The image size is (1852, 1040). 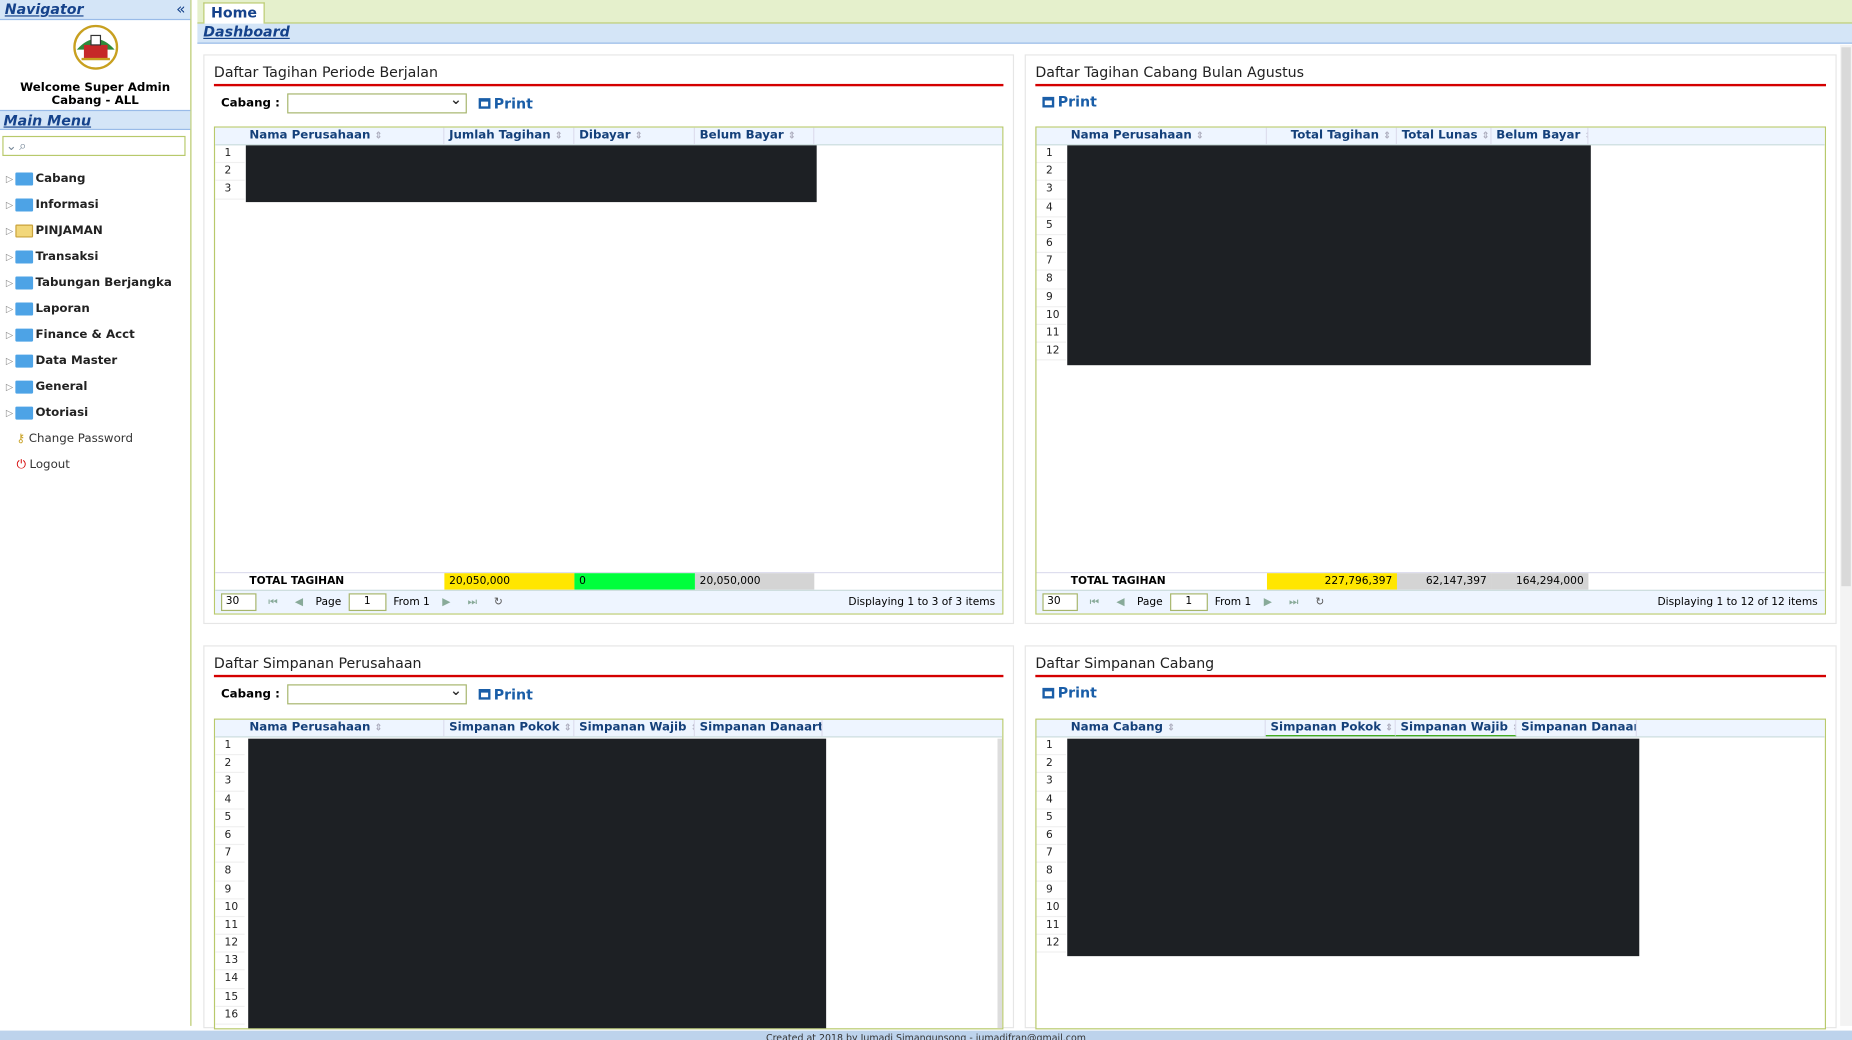 I want to click on col-simpanan-danaarta: Simpanan Danaarta ⇕, so click(x=759, y=728).